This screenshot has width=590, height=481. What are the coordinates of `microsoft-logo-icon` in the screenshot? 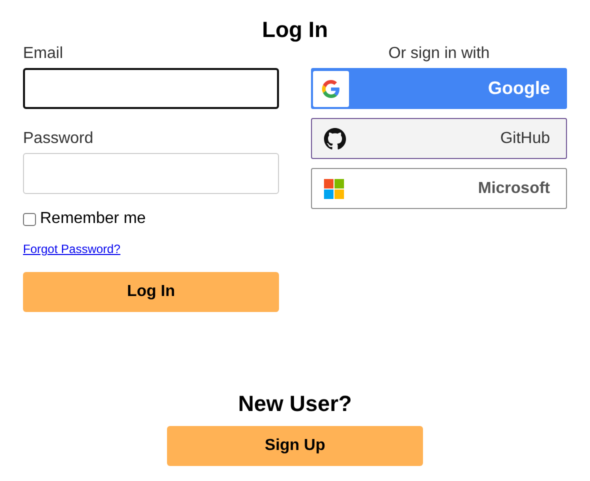 It's located at (334, 188).